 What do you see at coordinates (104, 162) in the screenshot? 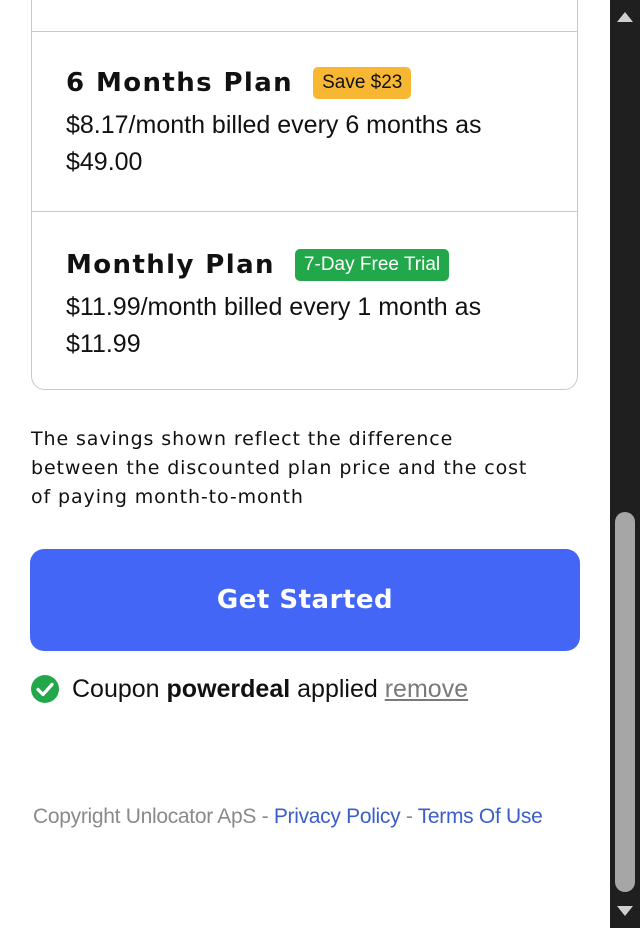
I see `plan-total-line: $49.00` at bounding box center [104, 162].